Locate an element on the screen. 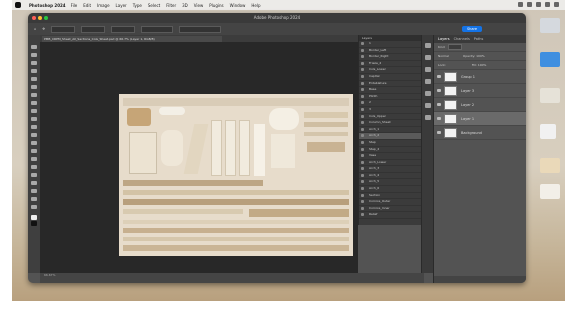  transform-controls-toggle is located at coordinates (123, 29).